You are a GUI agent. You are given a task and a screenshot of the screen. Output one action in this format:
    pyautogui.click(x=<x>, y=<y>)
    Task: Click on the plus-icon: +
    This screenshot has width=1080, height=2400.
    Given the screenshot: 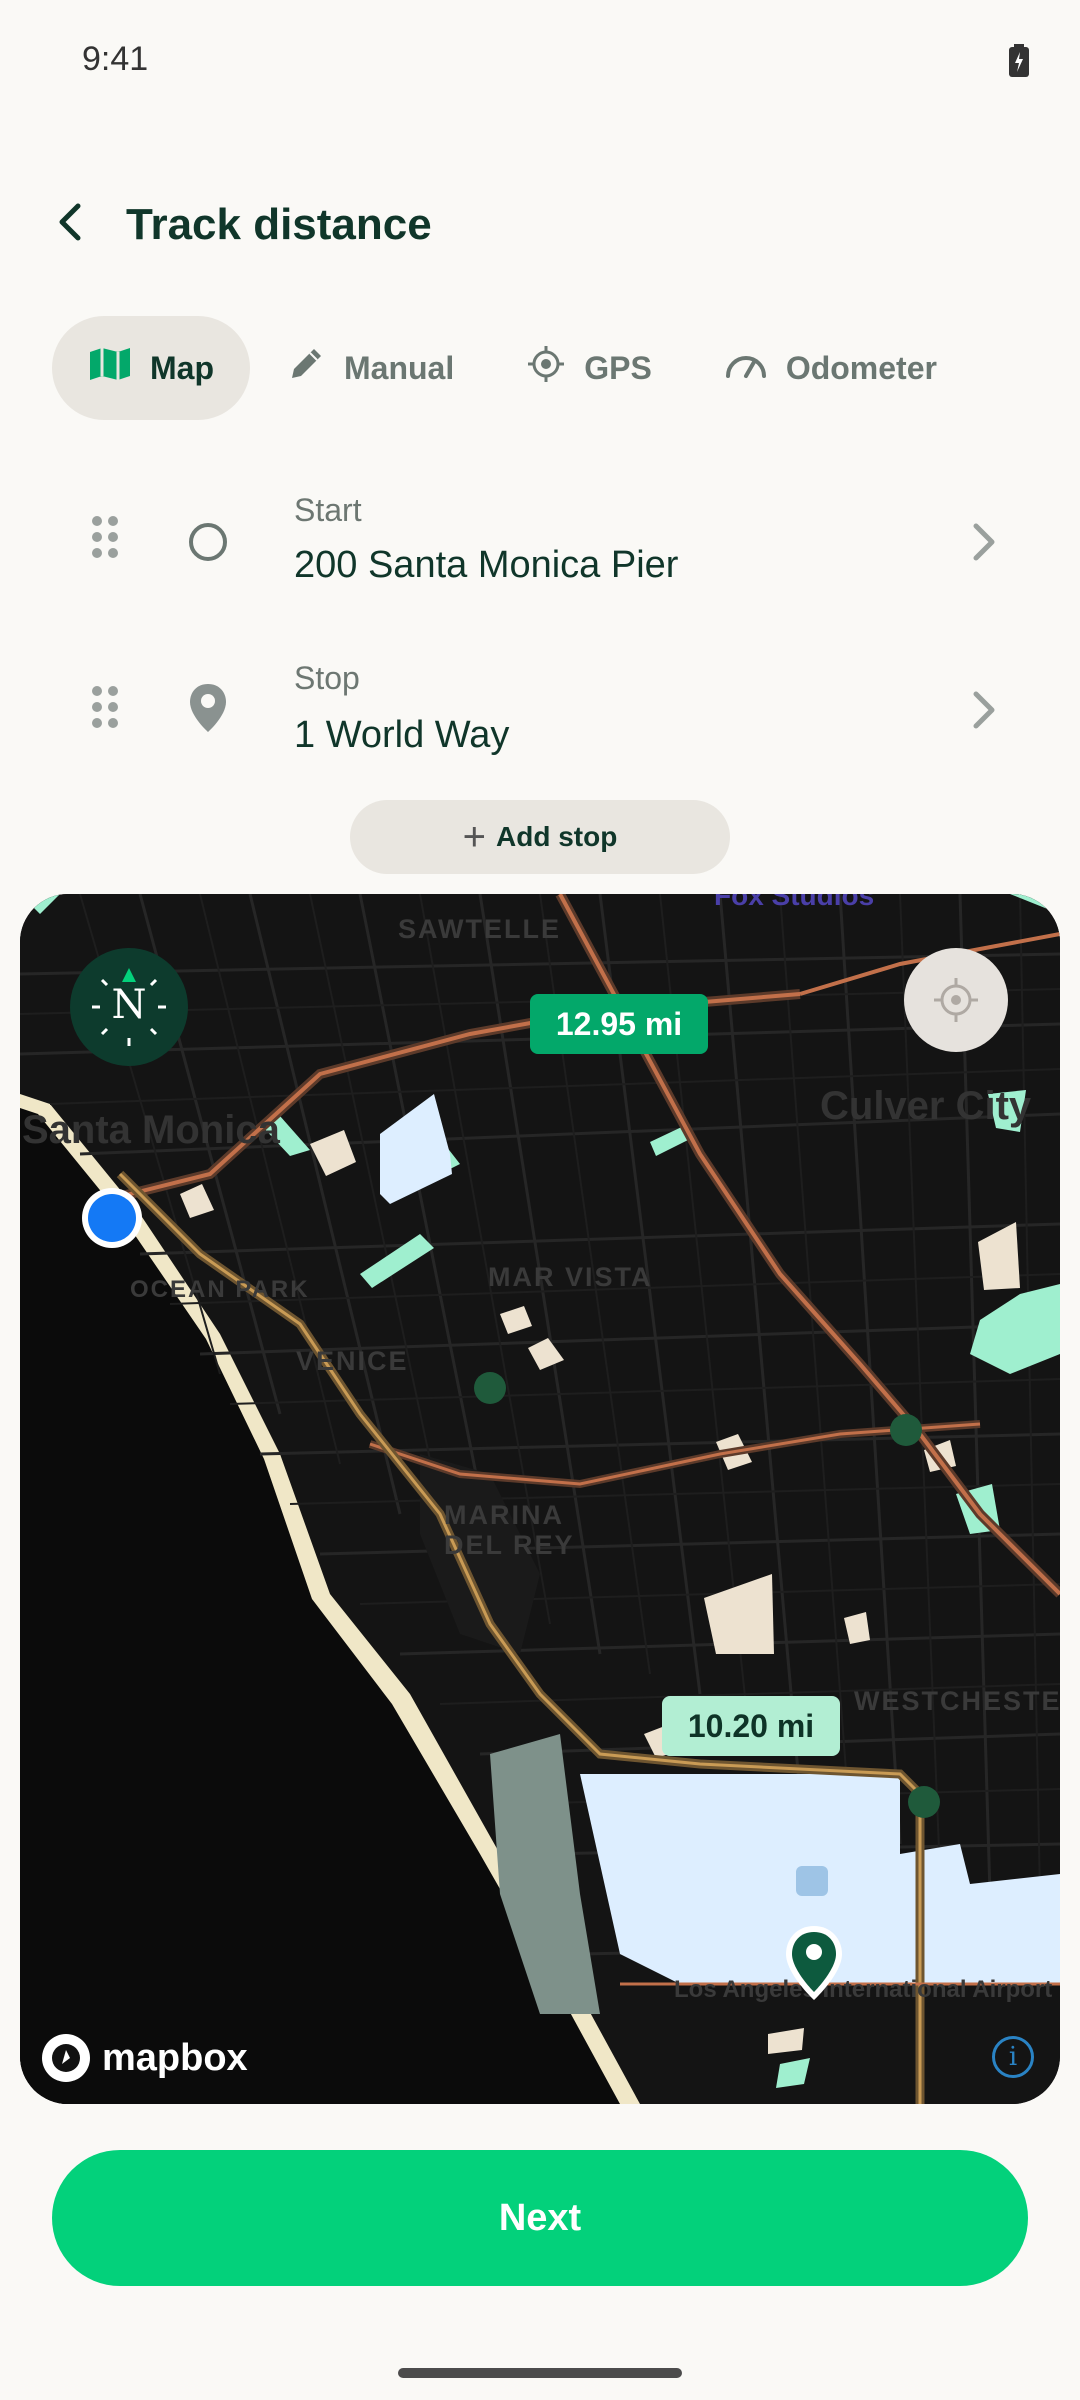 What is the action you would take?
    pyautogui.click(x=474, y=837)
    